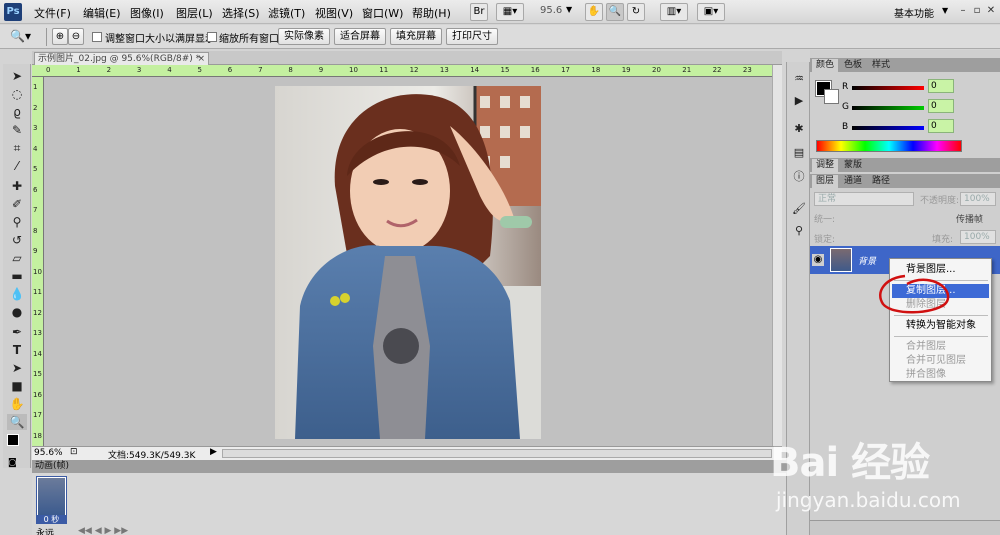 The height and width of the screenshot is (535, 1000). Describe the element at coordinates (853, 65) in the screenshot. I see `tab-swatches: 色板` at that location.